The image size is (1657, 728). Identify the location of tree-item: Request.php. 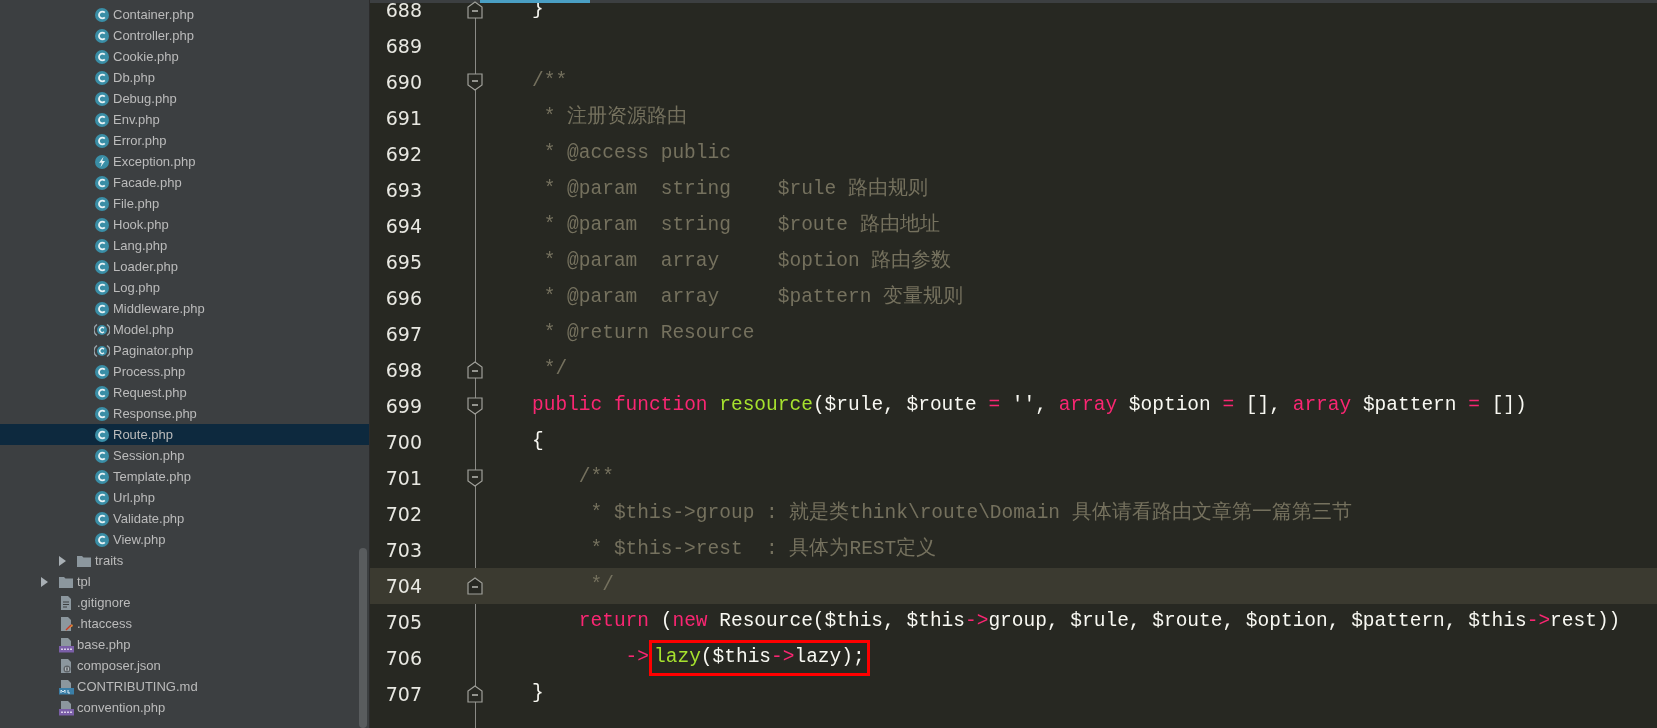
(184, 392).